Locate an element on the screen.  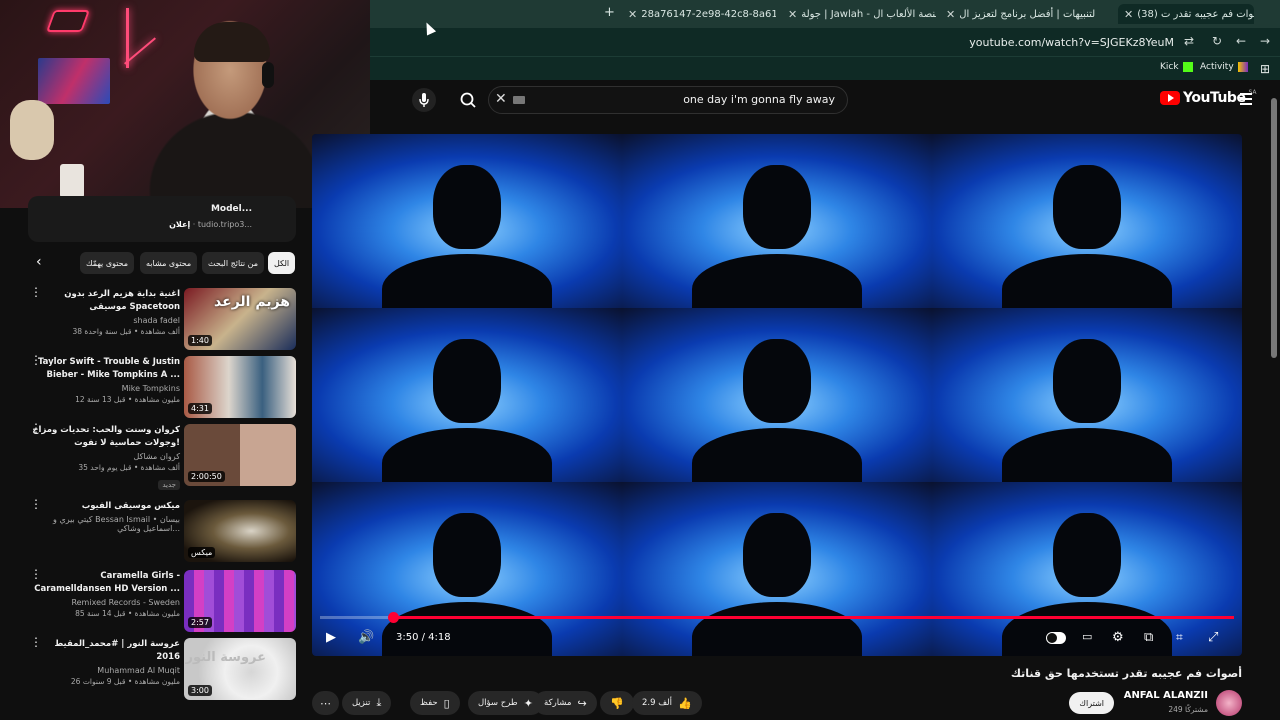
url-text: youtube.com/watch?v=SJGEKz8YeuM is located at coordinates (1071, 42).